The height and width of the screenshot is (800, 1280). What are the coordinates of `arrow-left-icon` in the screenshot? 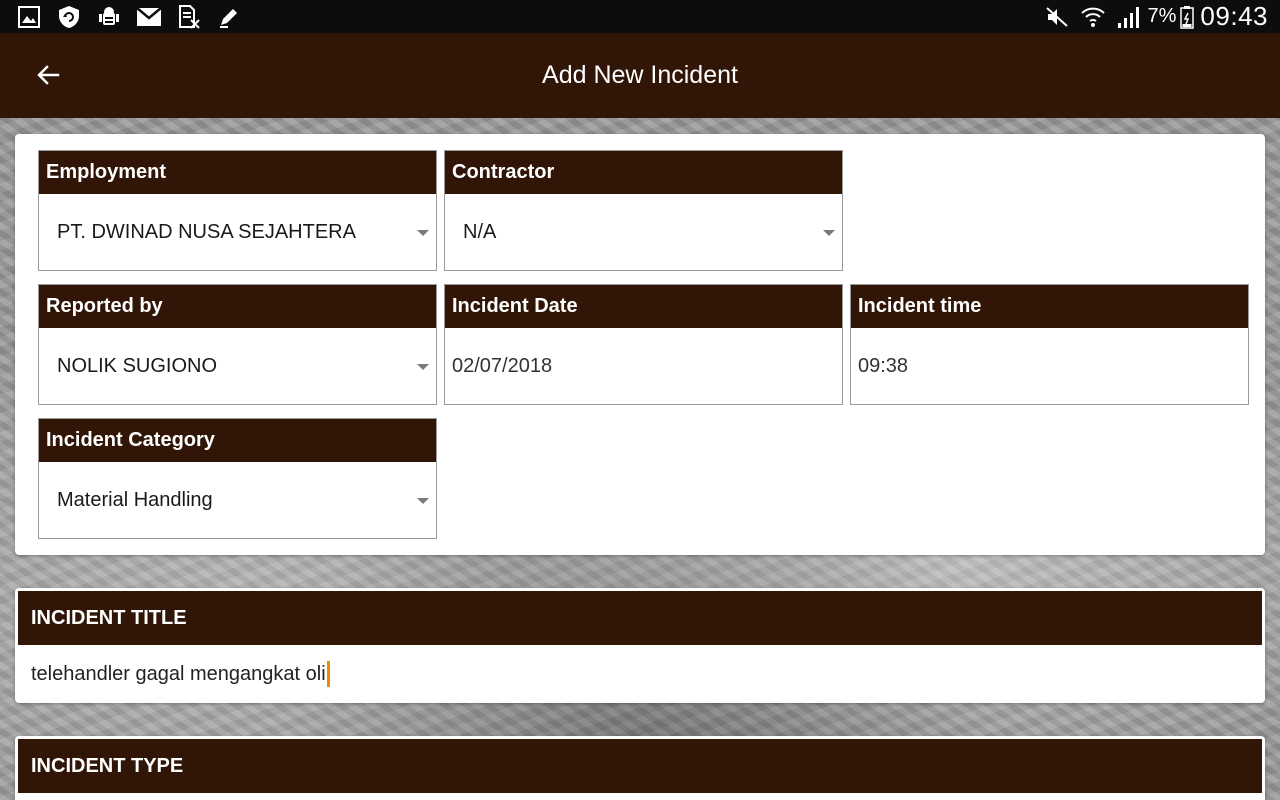 It's located at (48, 77).